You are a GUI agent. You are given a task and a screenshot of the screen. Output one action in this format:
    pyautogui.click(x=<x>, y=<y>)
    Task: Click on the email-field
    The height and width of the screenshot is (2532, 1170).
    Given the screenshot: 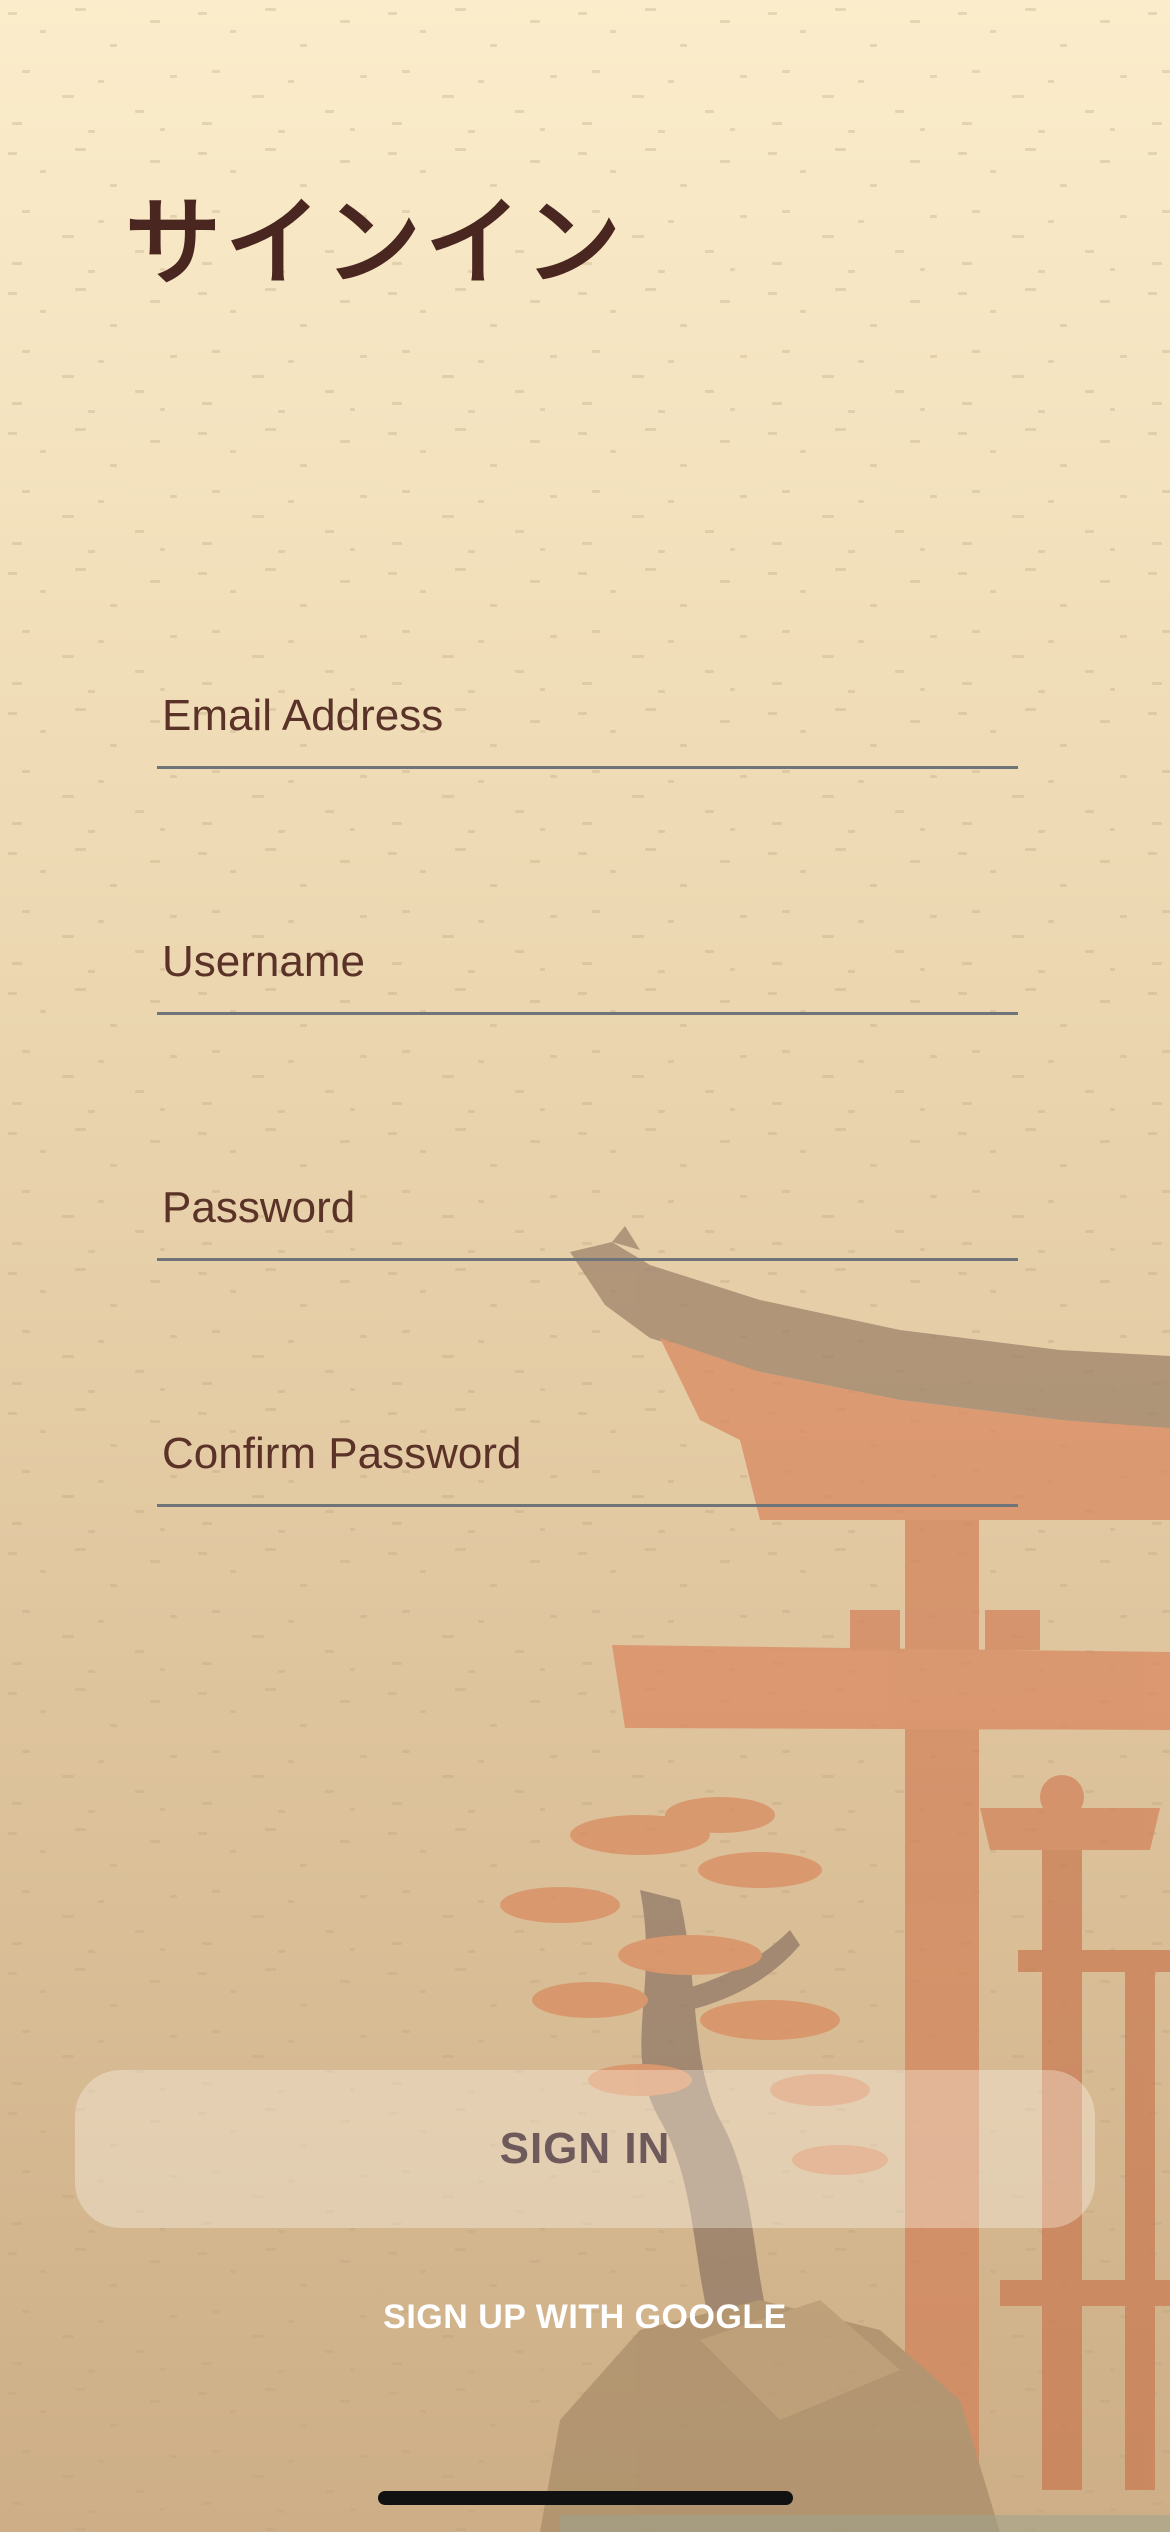 What is the action you would take?
    pyautogui.click(x=587, y=723)
    